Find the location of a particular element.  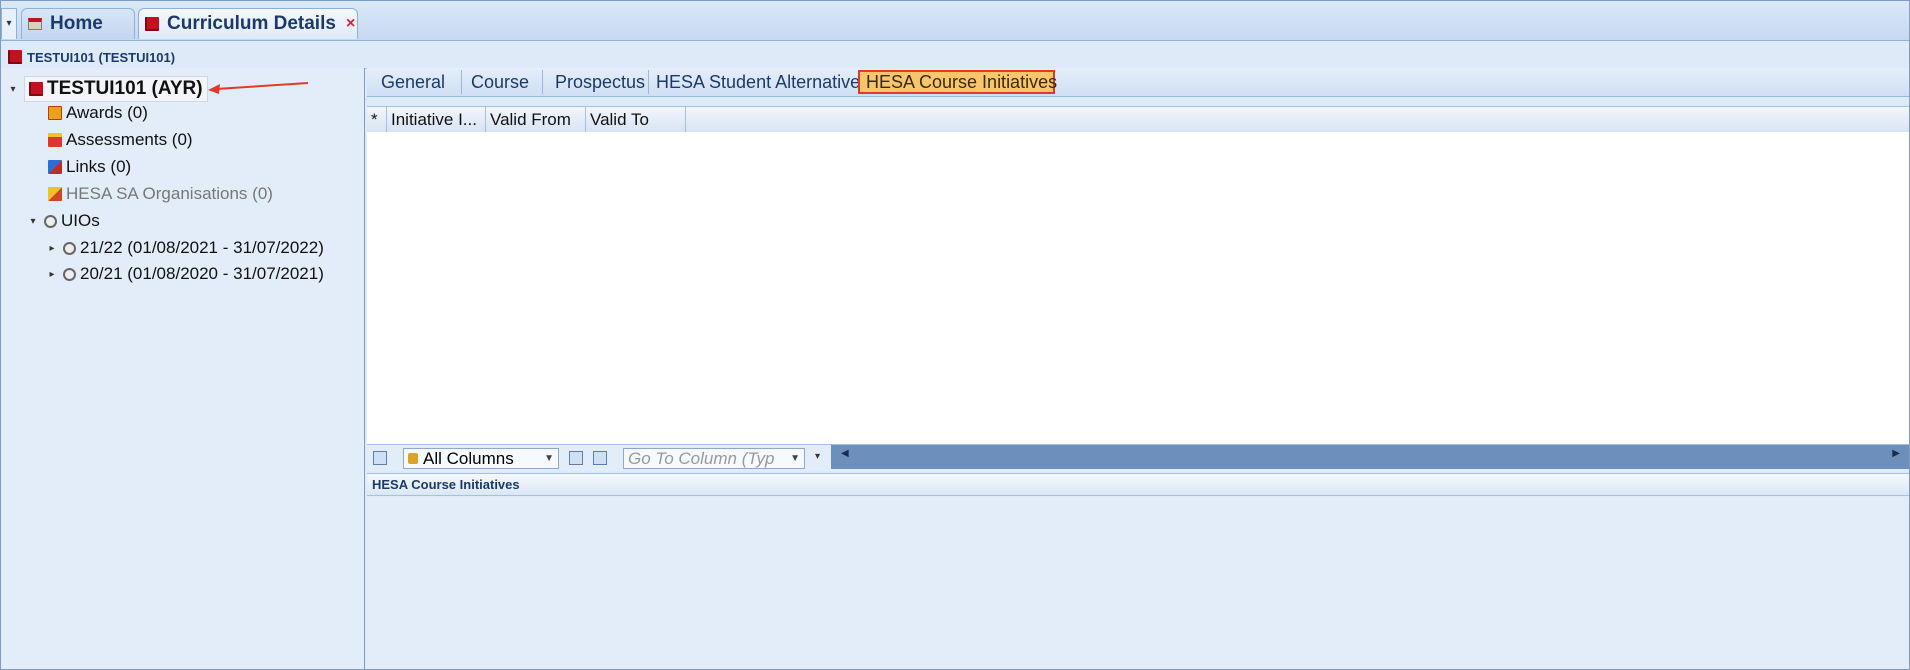

tree-item-uio-2122: ▸ 21/22 (01/08/2021 - 31/07/2022) is located at coordinates (185, 248).